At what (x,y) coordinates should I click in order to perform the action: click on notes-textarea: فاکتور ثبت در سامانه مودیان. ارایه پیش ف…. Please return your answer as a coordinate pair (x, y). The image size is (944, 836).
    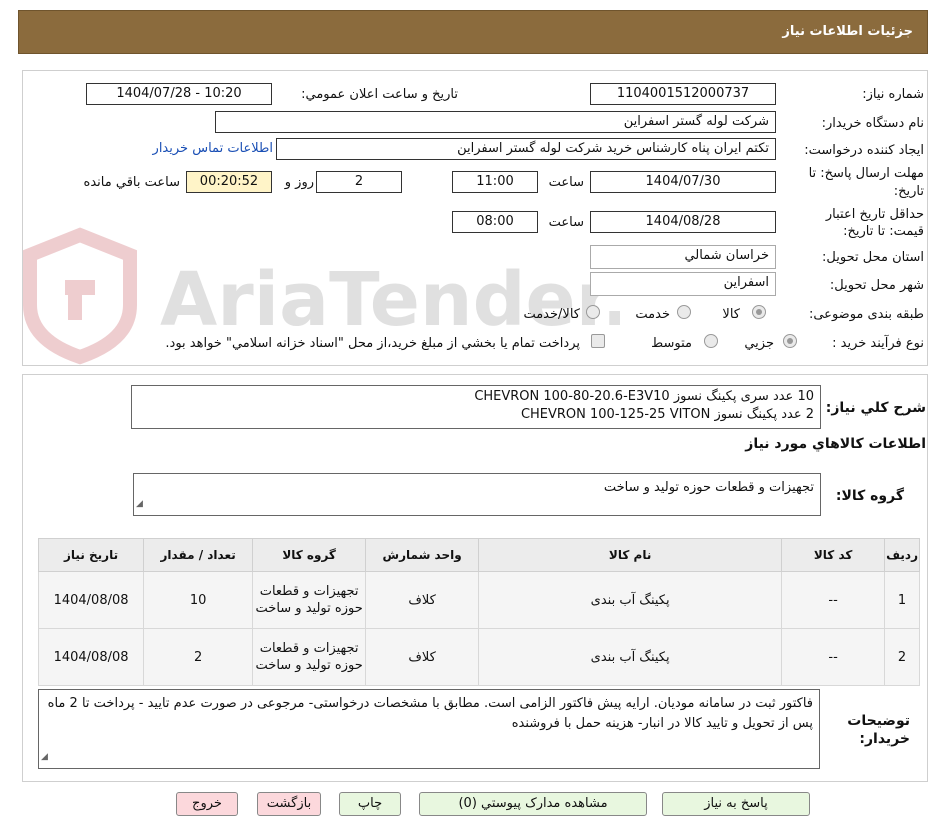
    Looking at the image, I should click on (429, 729).